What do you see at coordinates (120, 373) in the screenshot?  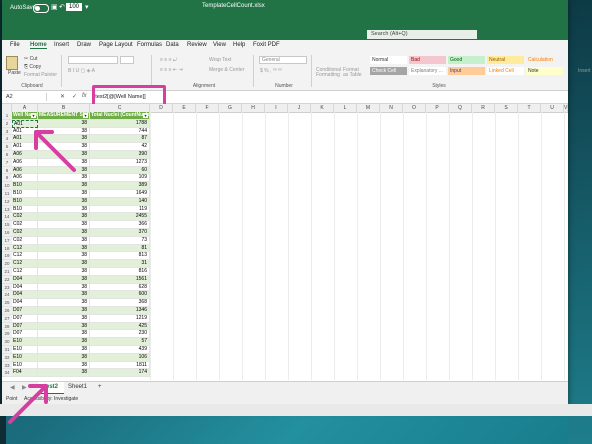 I see `nuclei-count-cell: 174` at bounding box center [120, 373].